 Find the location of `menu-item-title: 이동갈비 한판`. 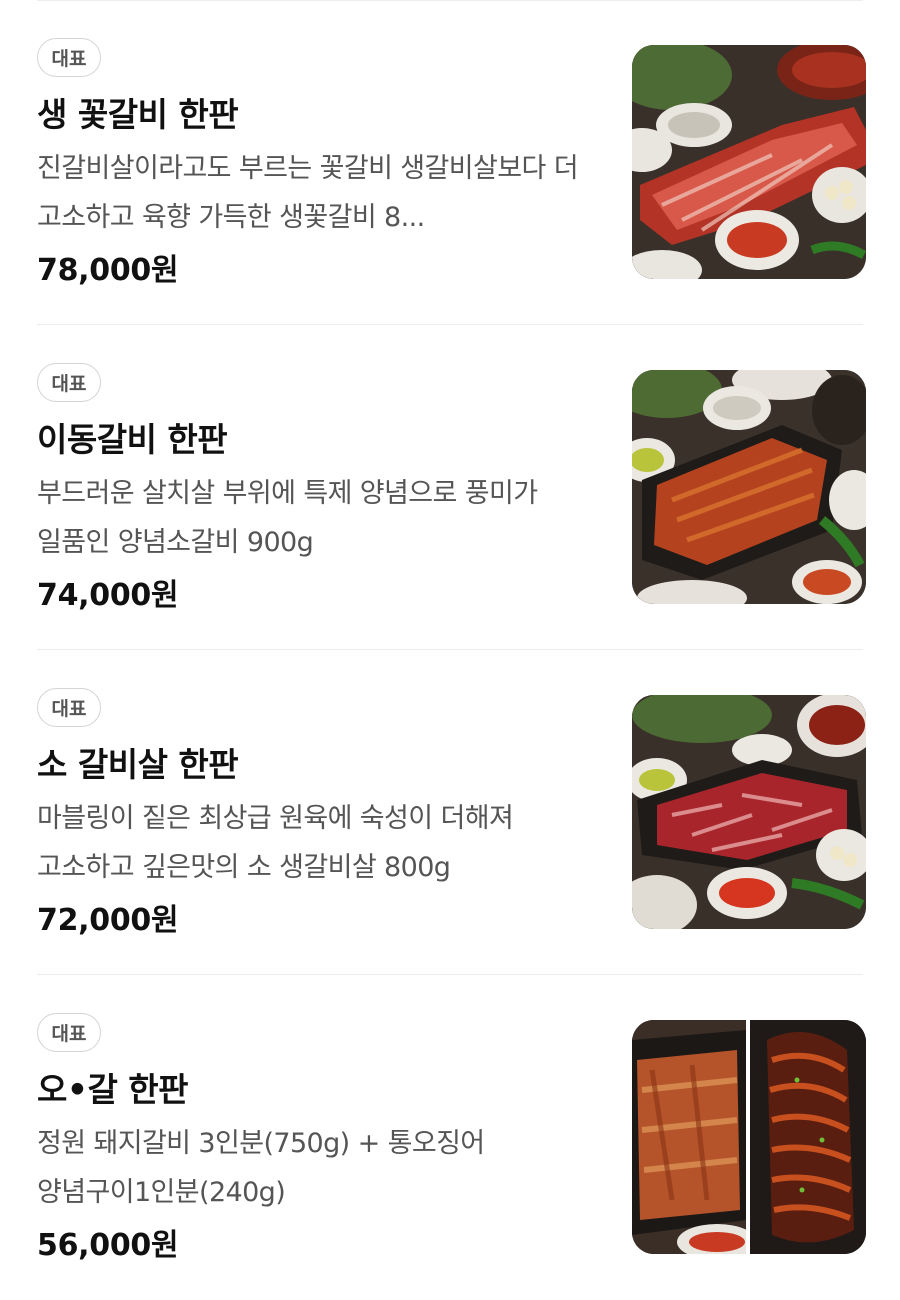

menu-item-title: 이동갈비 한판 is located at coordinates (132, 439).